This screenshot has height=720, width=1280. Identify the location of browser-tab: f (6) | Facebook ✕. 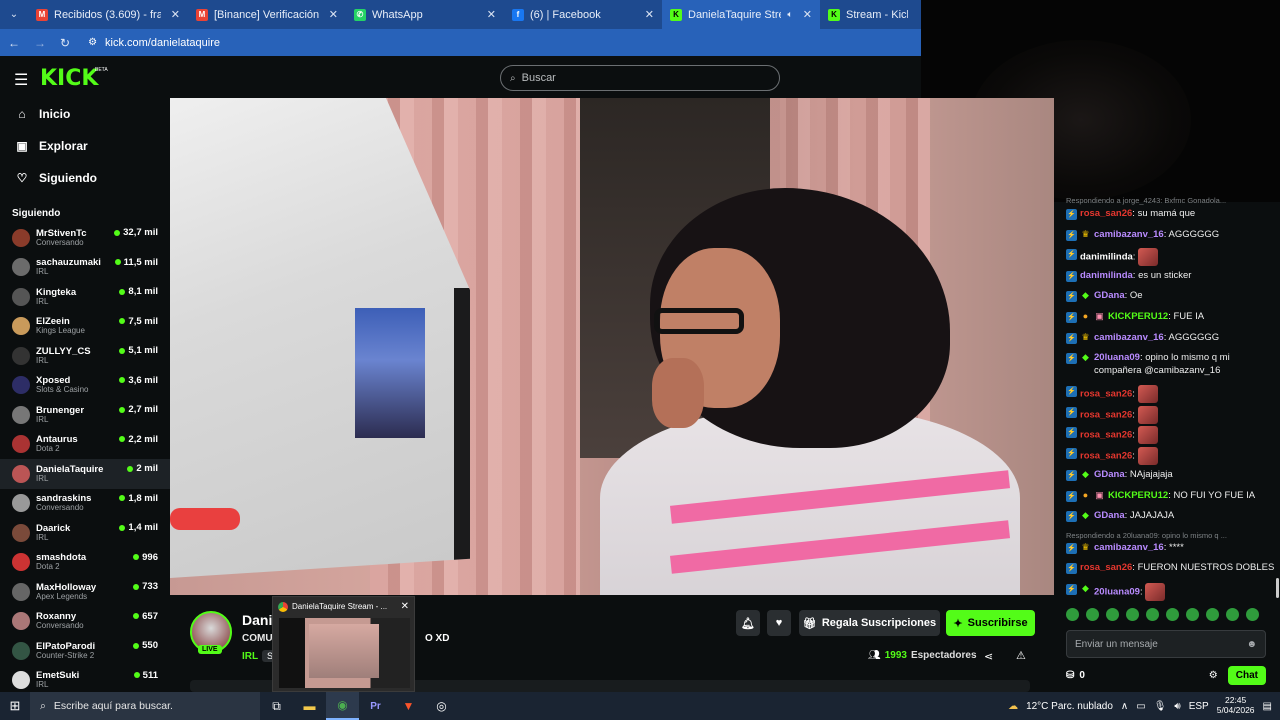
(583, 14).